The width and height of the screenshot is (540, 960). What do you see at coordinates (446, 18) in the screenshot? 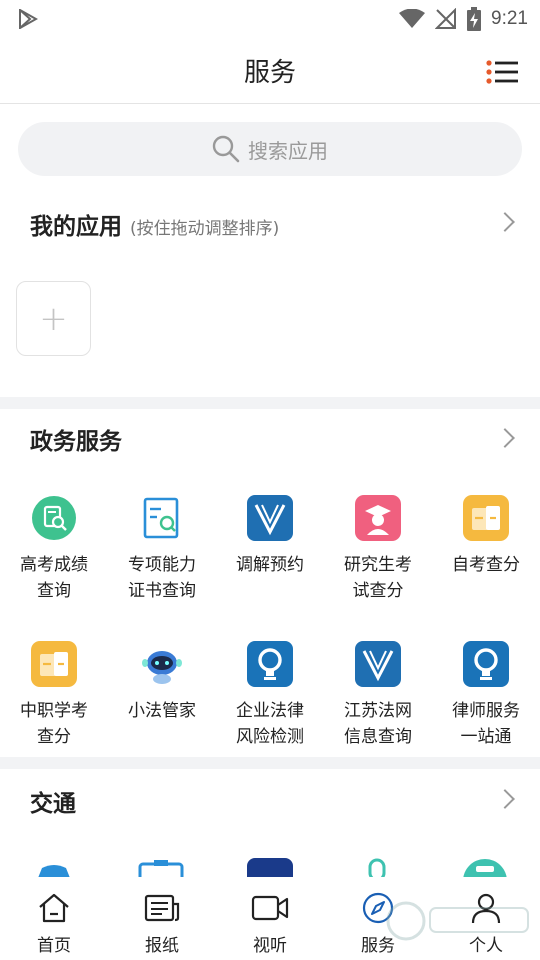
I see `no-signal-icon` at bounding box center [446, 18].